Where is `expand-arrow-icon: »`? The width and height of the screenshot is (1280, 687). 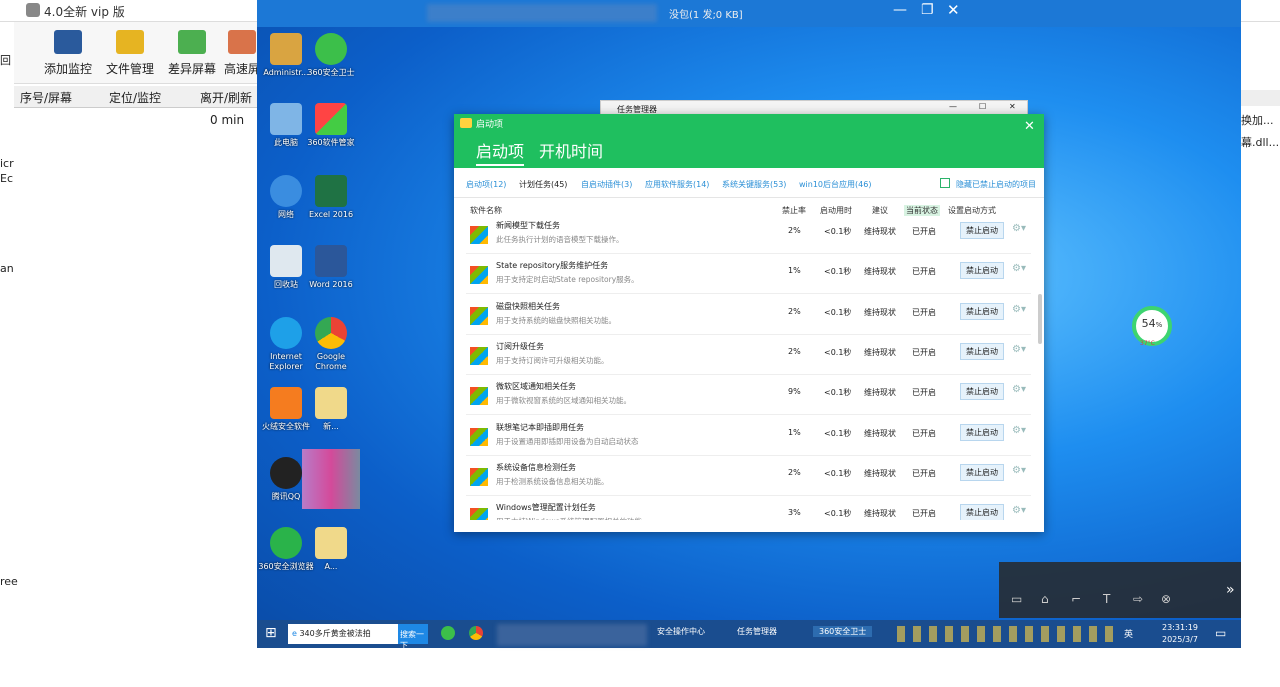 expand-arrow-icon: » is located at coordinates (1230, 590).